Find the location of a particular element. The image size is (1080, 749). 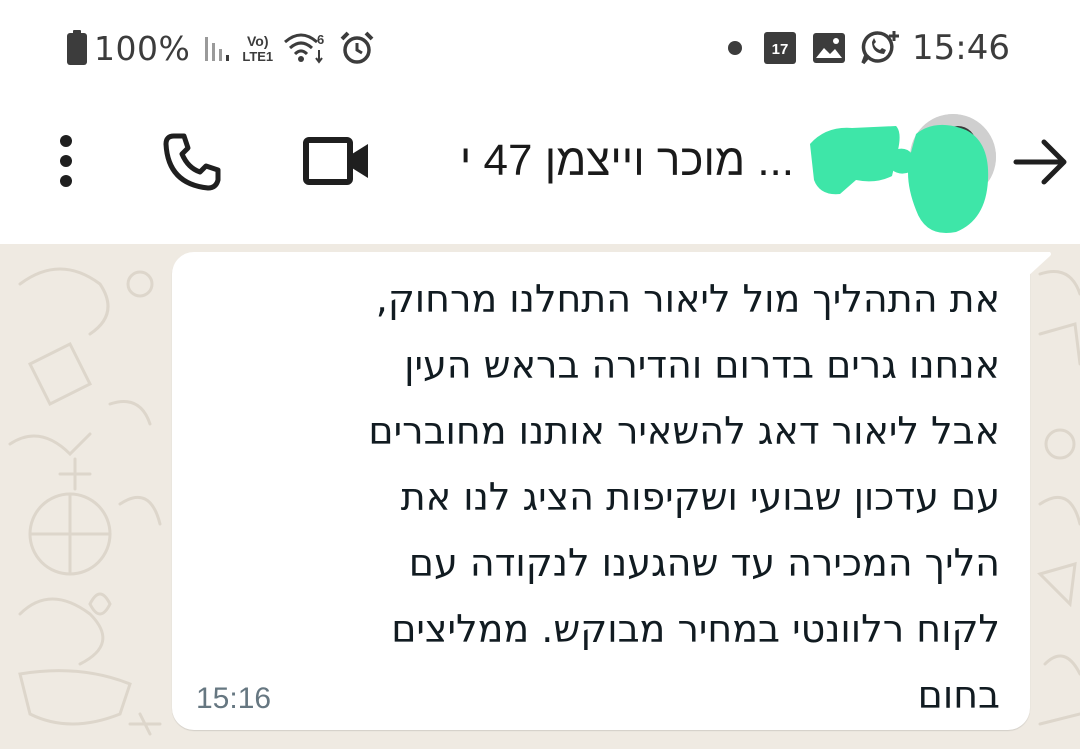

status-right: 17 15:46 is located at coordinates (869, 48).